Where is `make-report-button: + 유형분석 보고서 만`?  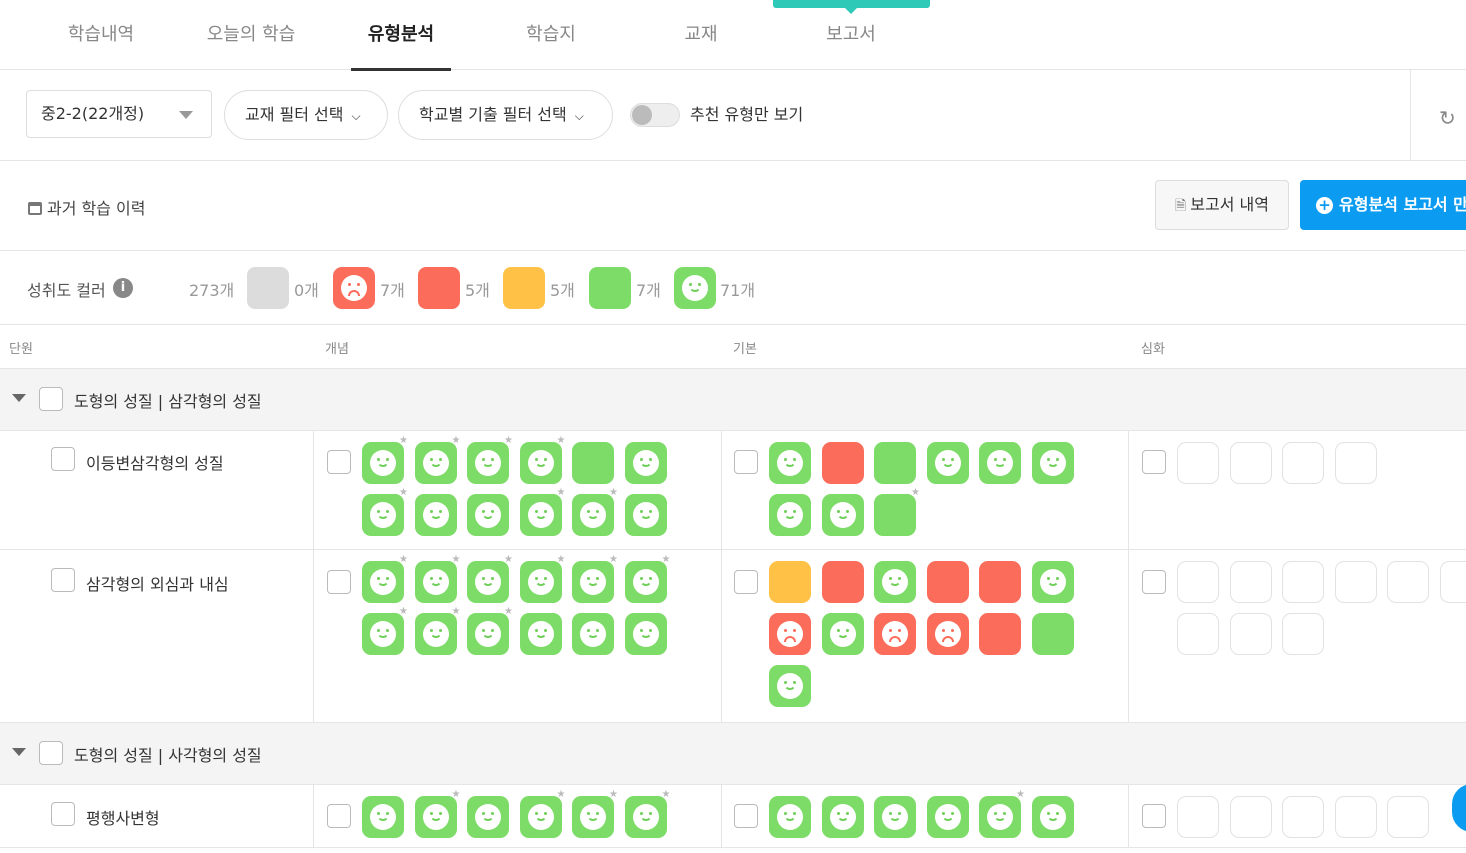 make-report-button: + 유형분석 보고서 만 is located at coordinates (1383, 205).